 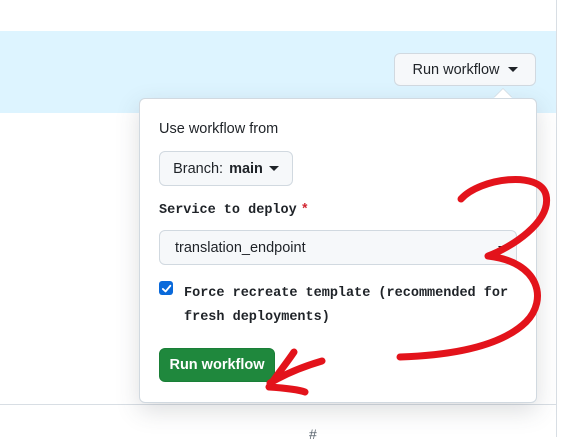 What do you see at coordinates (313, 434) in the screenshot?
I see `hash-icon: #` at bounding box center [313, 434].